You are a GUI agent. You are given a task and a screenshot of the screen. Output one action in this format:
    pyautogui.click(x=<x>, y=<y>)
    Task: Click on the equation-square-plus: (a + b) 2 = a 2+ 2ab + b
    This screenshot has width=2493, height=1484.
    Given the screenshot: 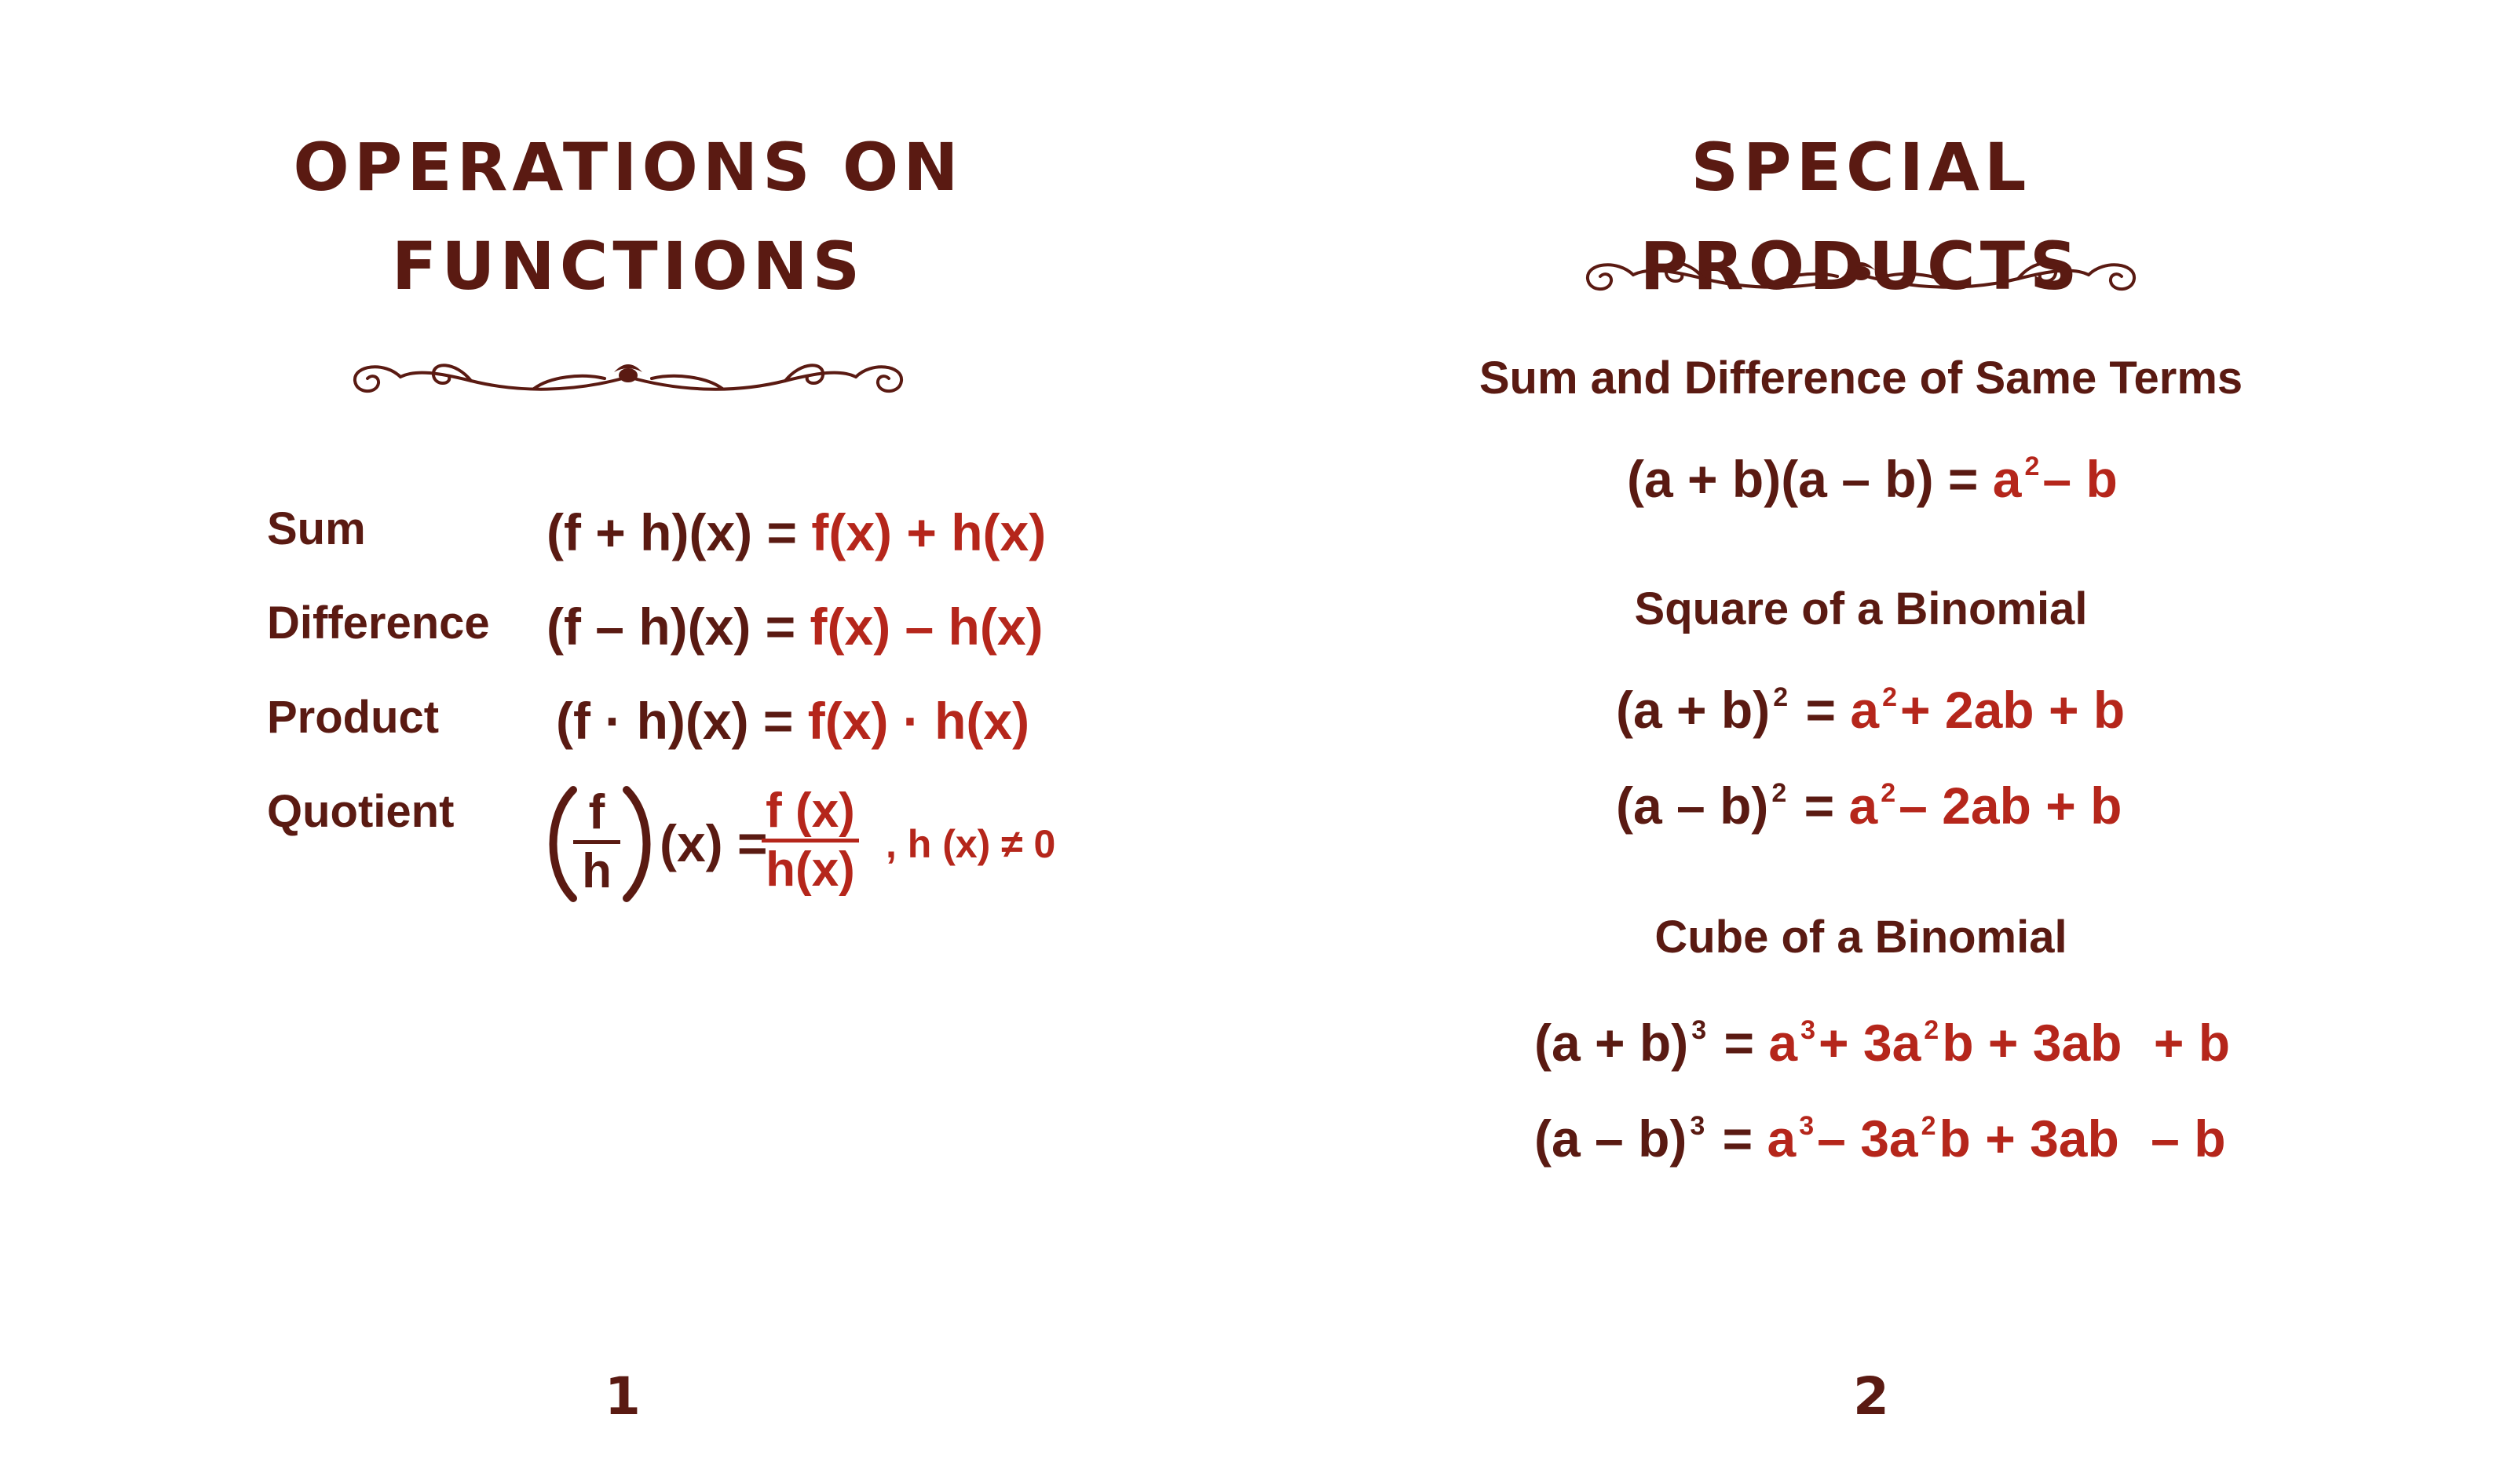 What is the action you would take?
    pyautogui.click(x=1870, y=710)
    